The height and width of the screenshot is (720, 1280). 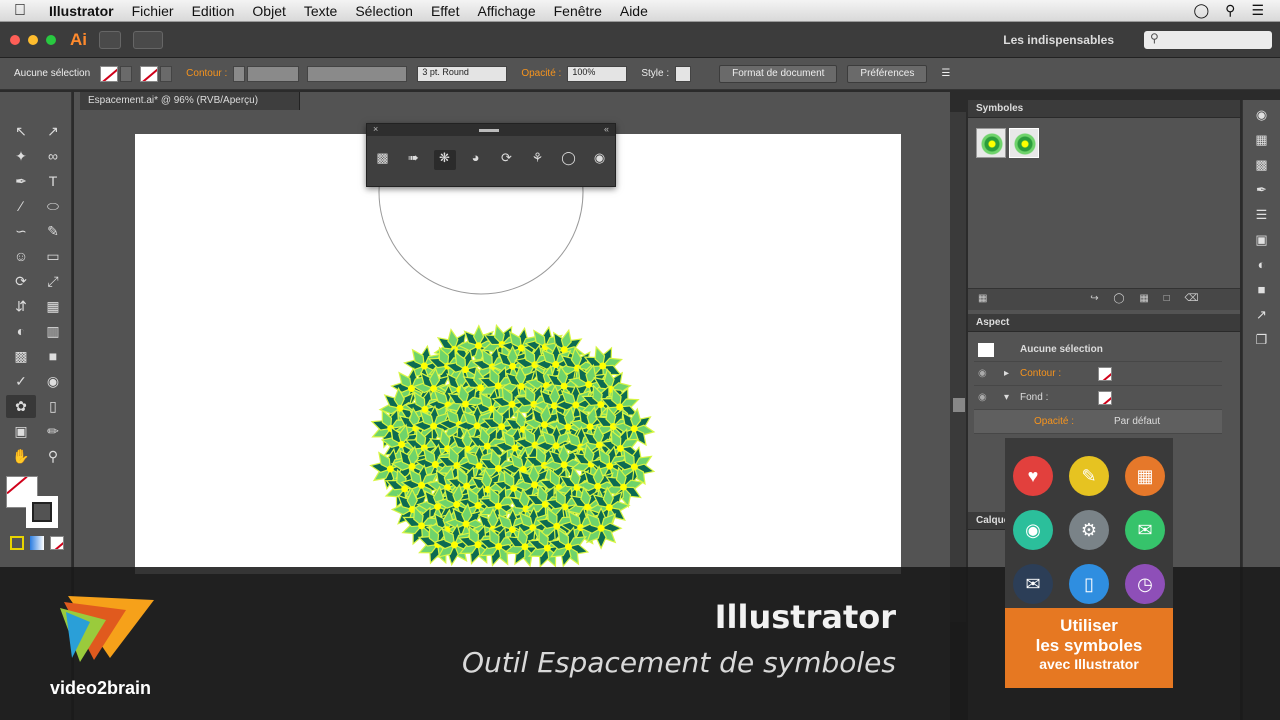 I want to click on symbol-screener-icon: ◯, so click(x=569, y=160).